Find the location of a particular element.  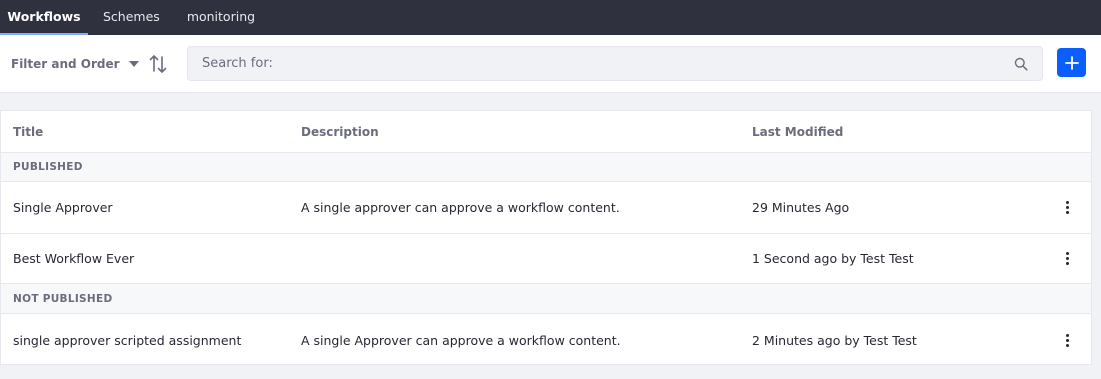

tab-workflows: Workflows is located at coordinates (44, 17).